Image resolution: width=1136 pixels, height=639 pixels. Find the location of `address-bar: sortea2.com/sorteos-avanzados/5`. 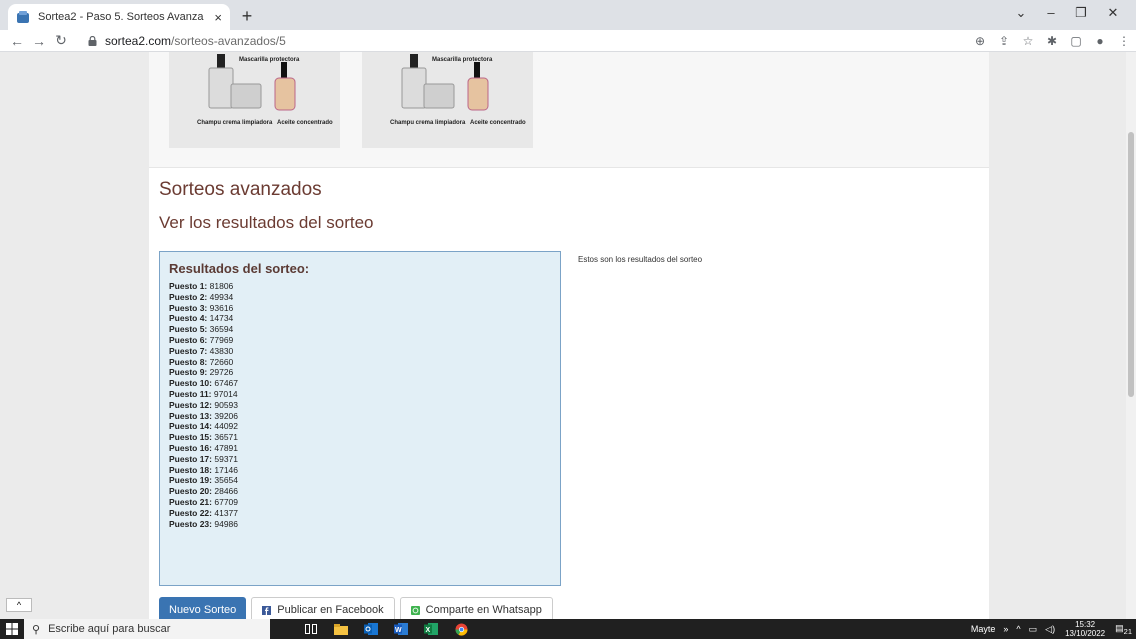

address-bar: sortea2.com/sorteos-avanzados/5 is located at coordinates (187, 41).